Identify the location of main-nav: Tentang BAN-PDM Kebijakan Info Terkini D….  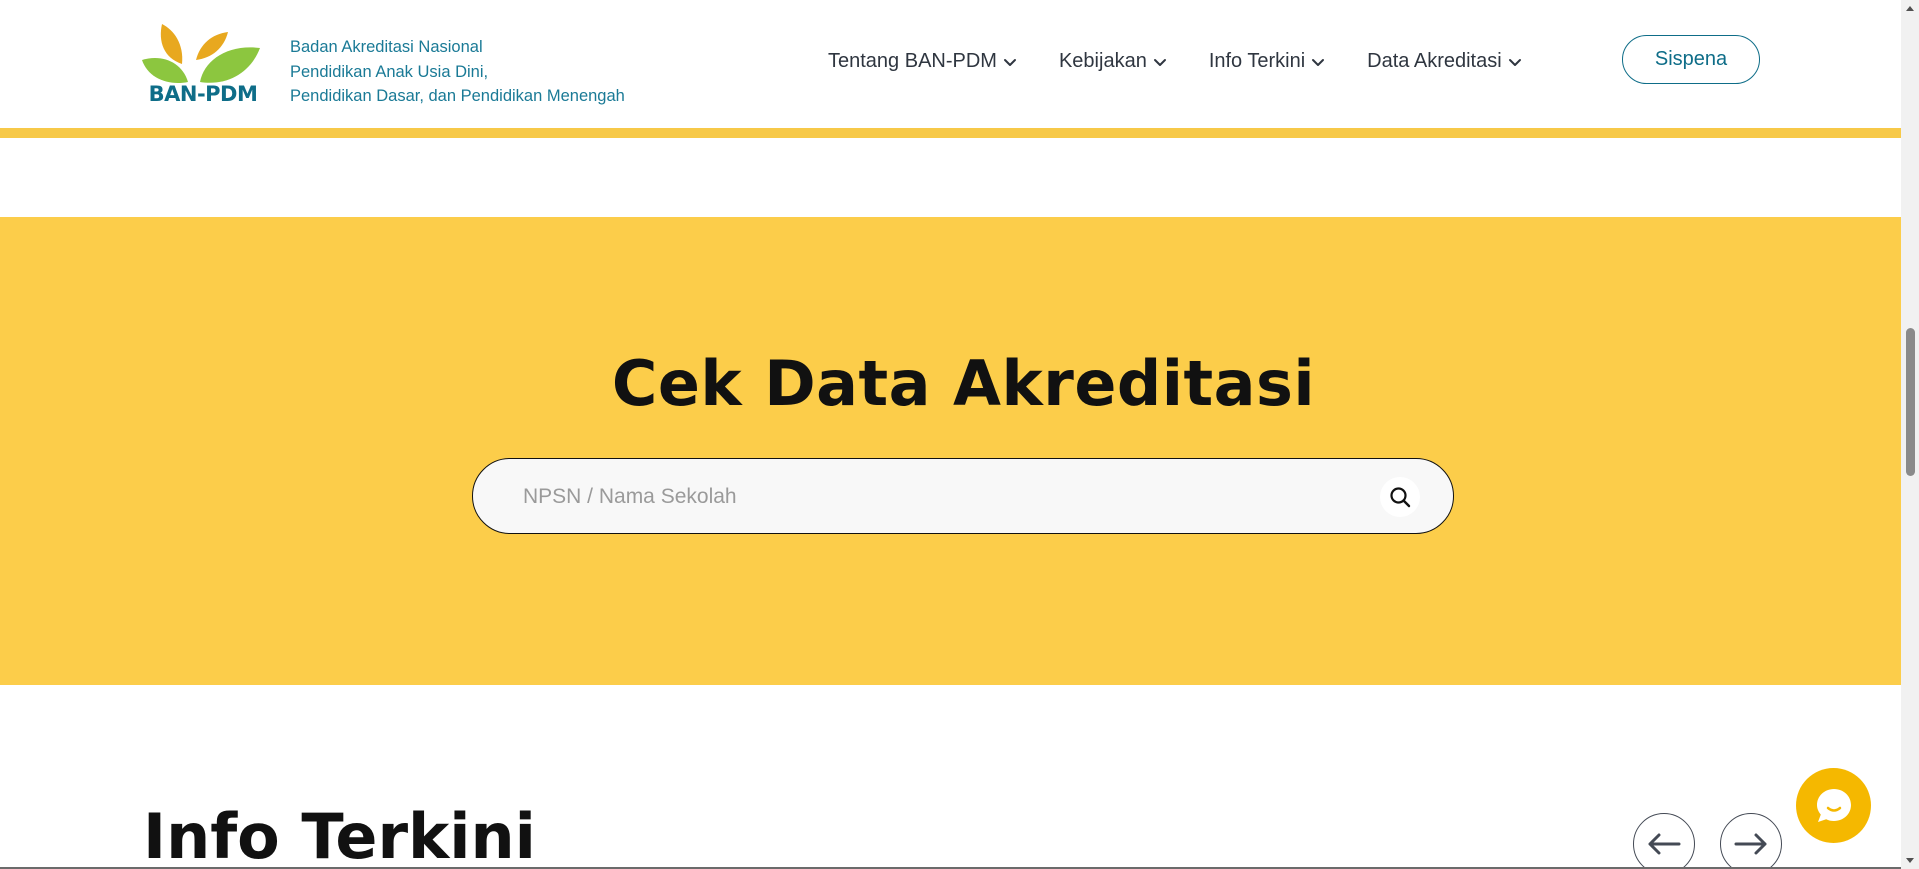
(1196, 61).